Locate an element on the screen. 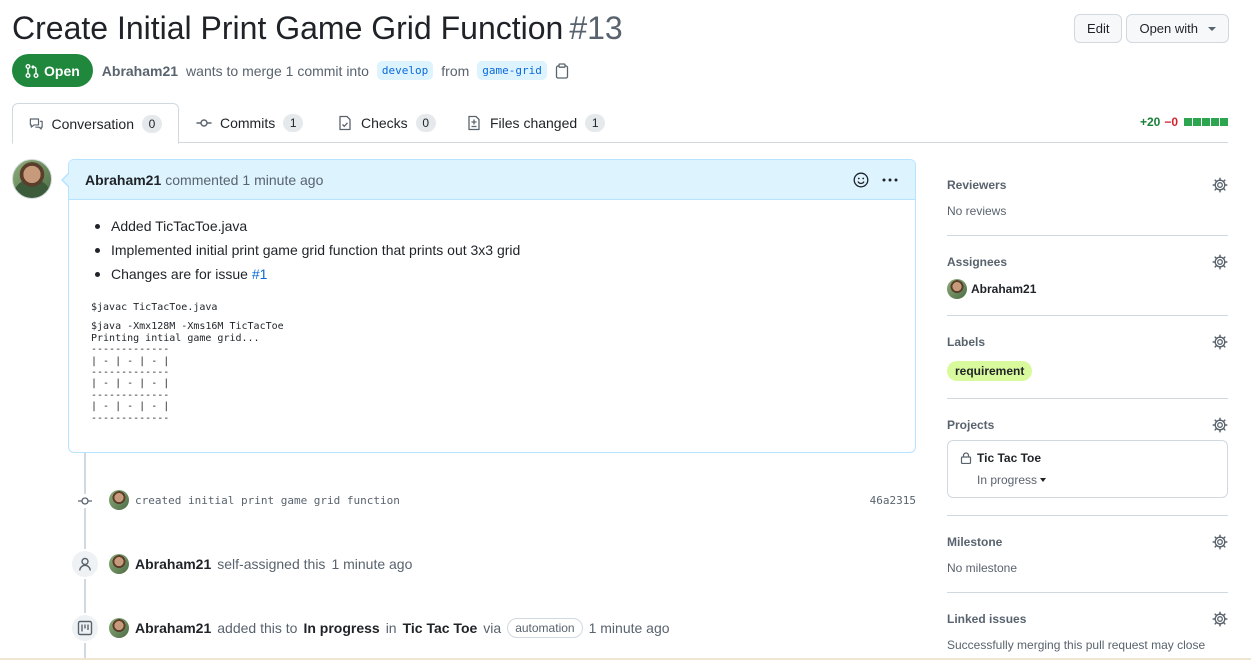 This screenshot has height=660, width=1251. project-added-text: added this to is located at coordinates (257, 628).